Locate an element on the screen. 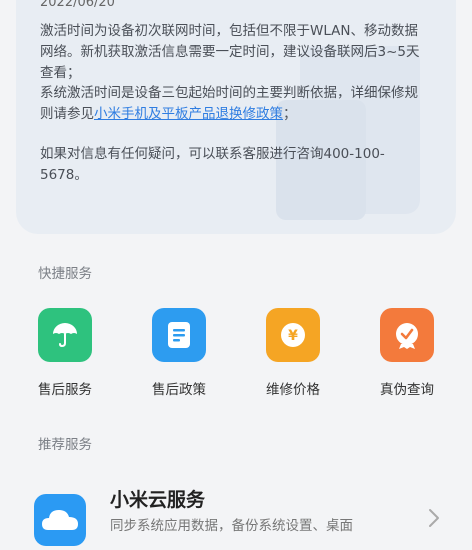 Image resolution: width=472 pixels, height=550 pixels. contact-note: 如果对信息有任何疑问，可以联系客服进行咨询400-100-5678。 is located at coordinates (212, 164).